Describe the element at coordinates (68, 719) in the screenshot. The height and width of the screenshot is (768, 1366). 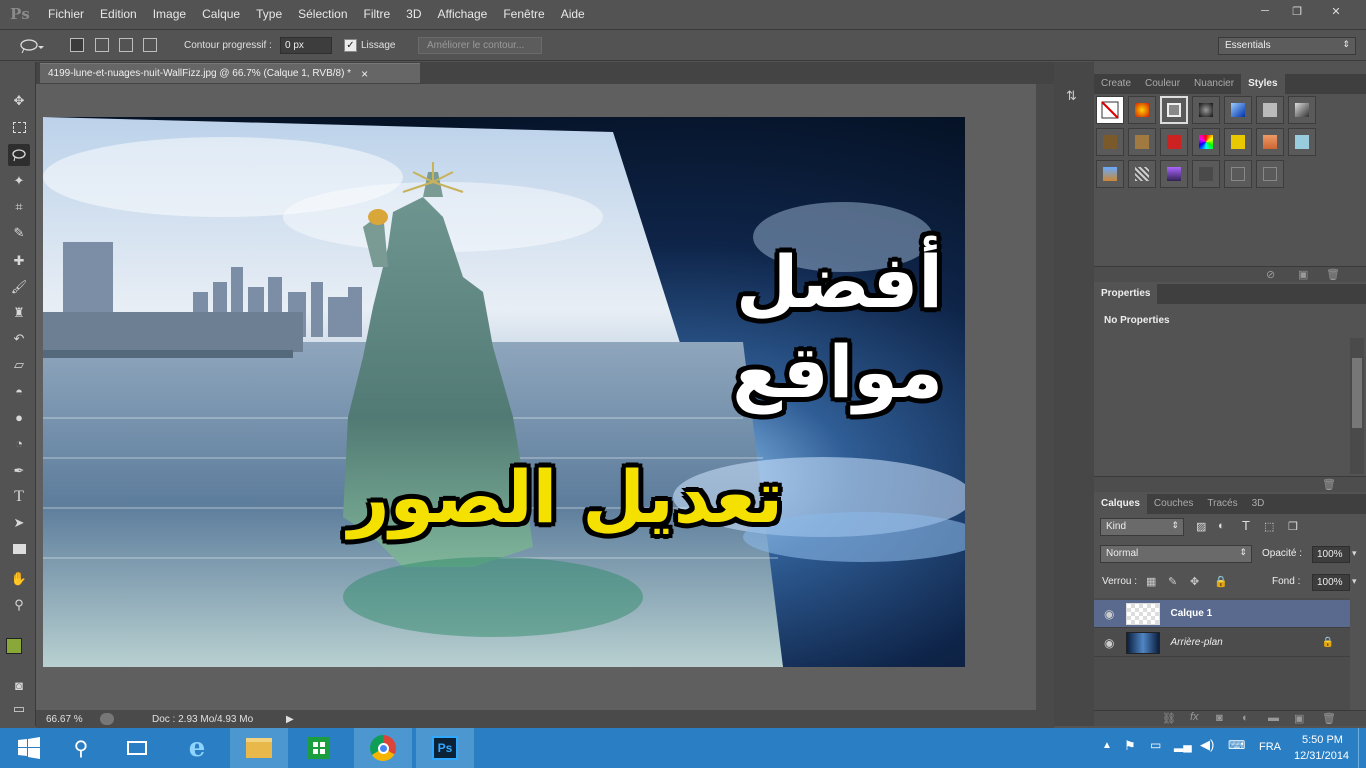
I see `zoom-level: 66.67 %` at that location.